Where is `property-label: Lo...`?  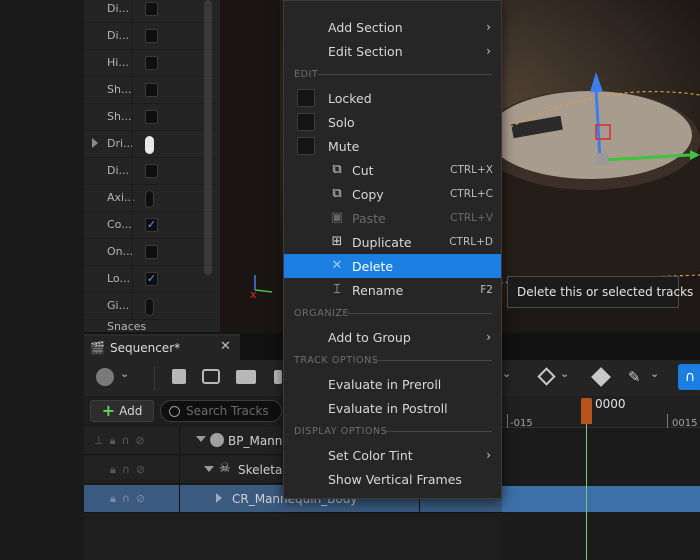
property-label: Lo... is located at coordinates (118, 278).